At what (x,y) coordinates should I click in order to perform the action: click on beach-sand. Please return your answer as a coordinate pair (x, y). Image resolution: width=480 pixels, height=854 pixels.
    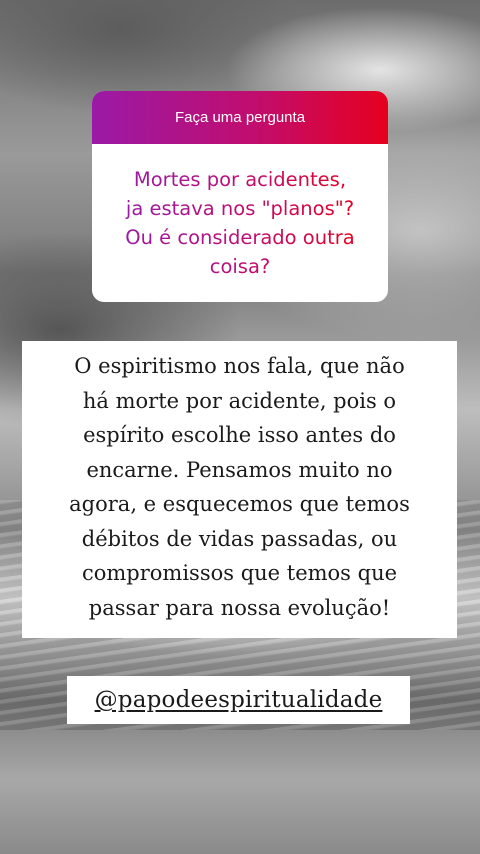
    Looking at the image, I should click on (240, 792).